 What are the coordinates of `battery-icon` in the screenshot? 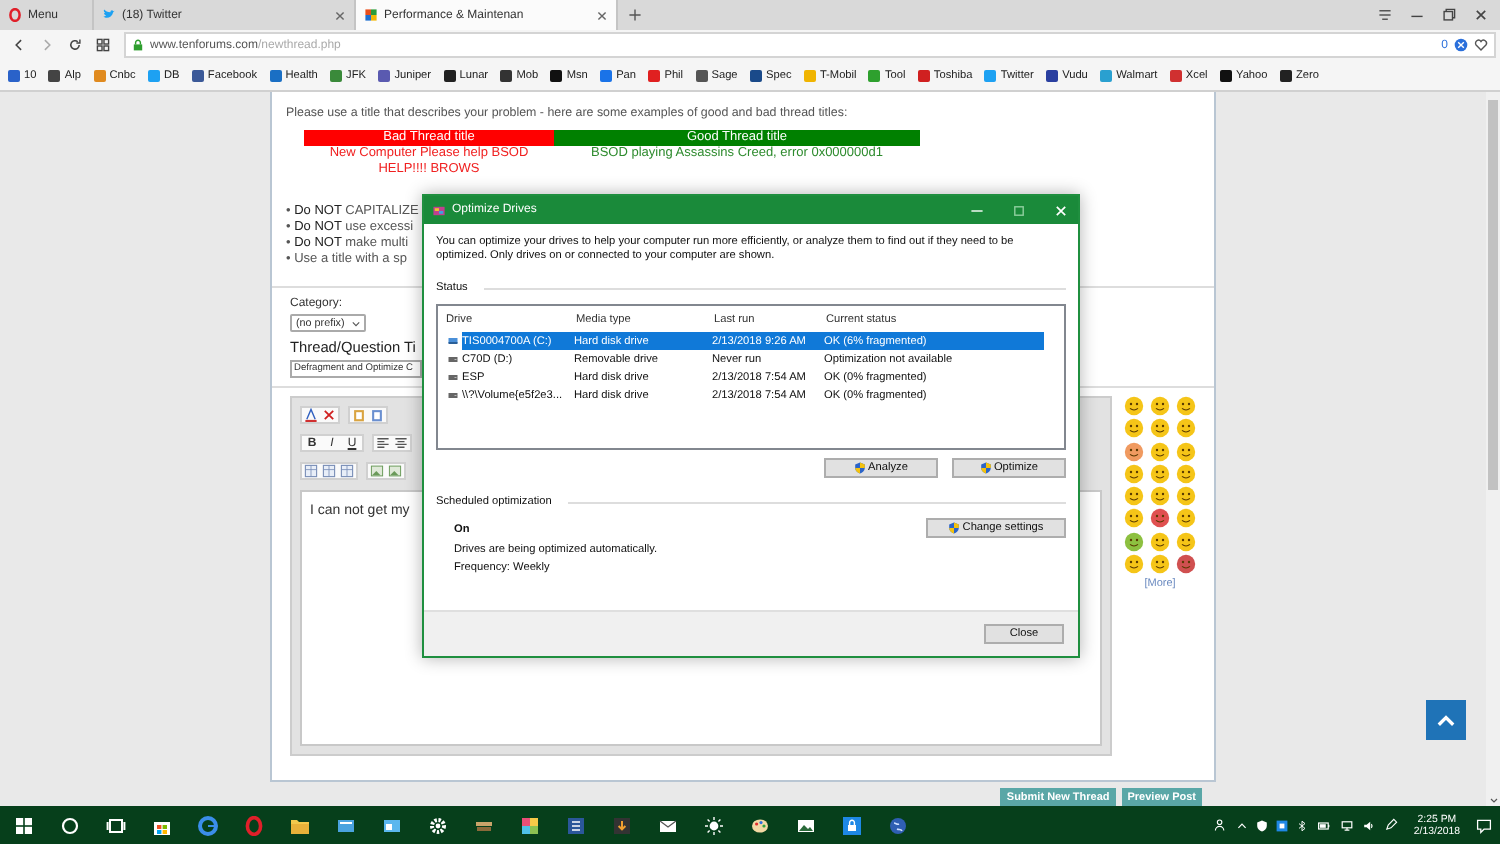 It's located at (1323, 825).